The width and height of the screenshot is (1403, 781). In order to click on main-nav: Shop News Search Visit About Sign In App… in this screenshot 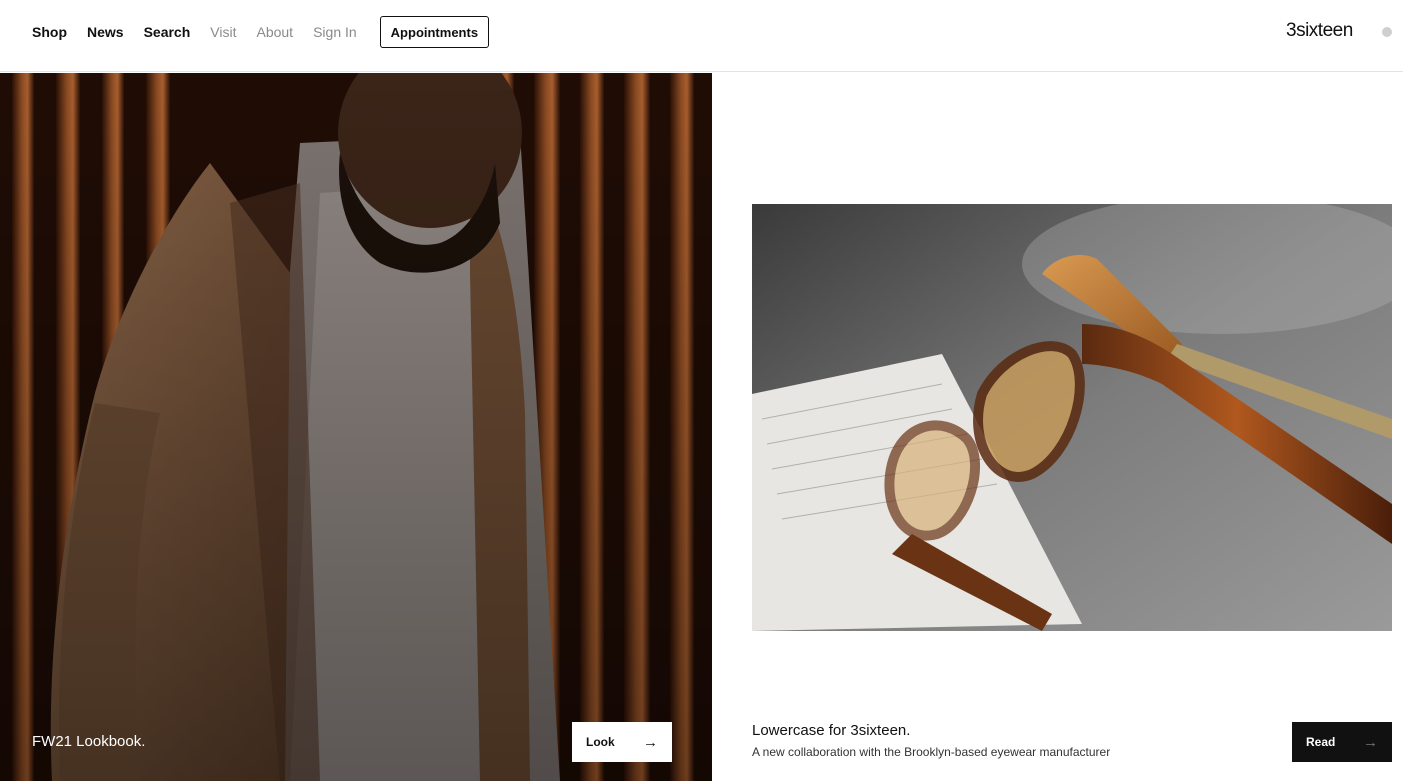, I will do `click(261, 32)`.